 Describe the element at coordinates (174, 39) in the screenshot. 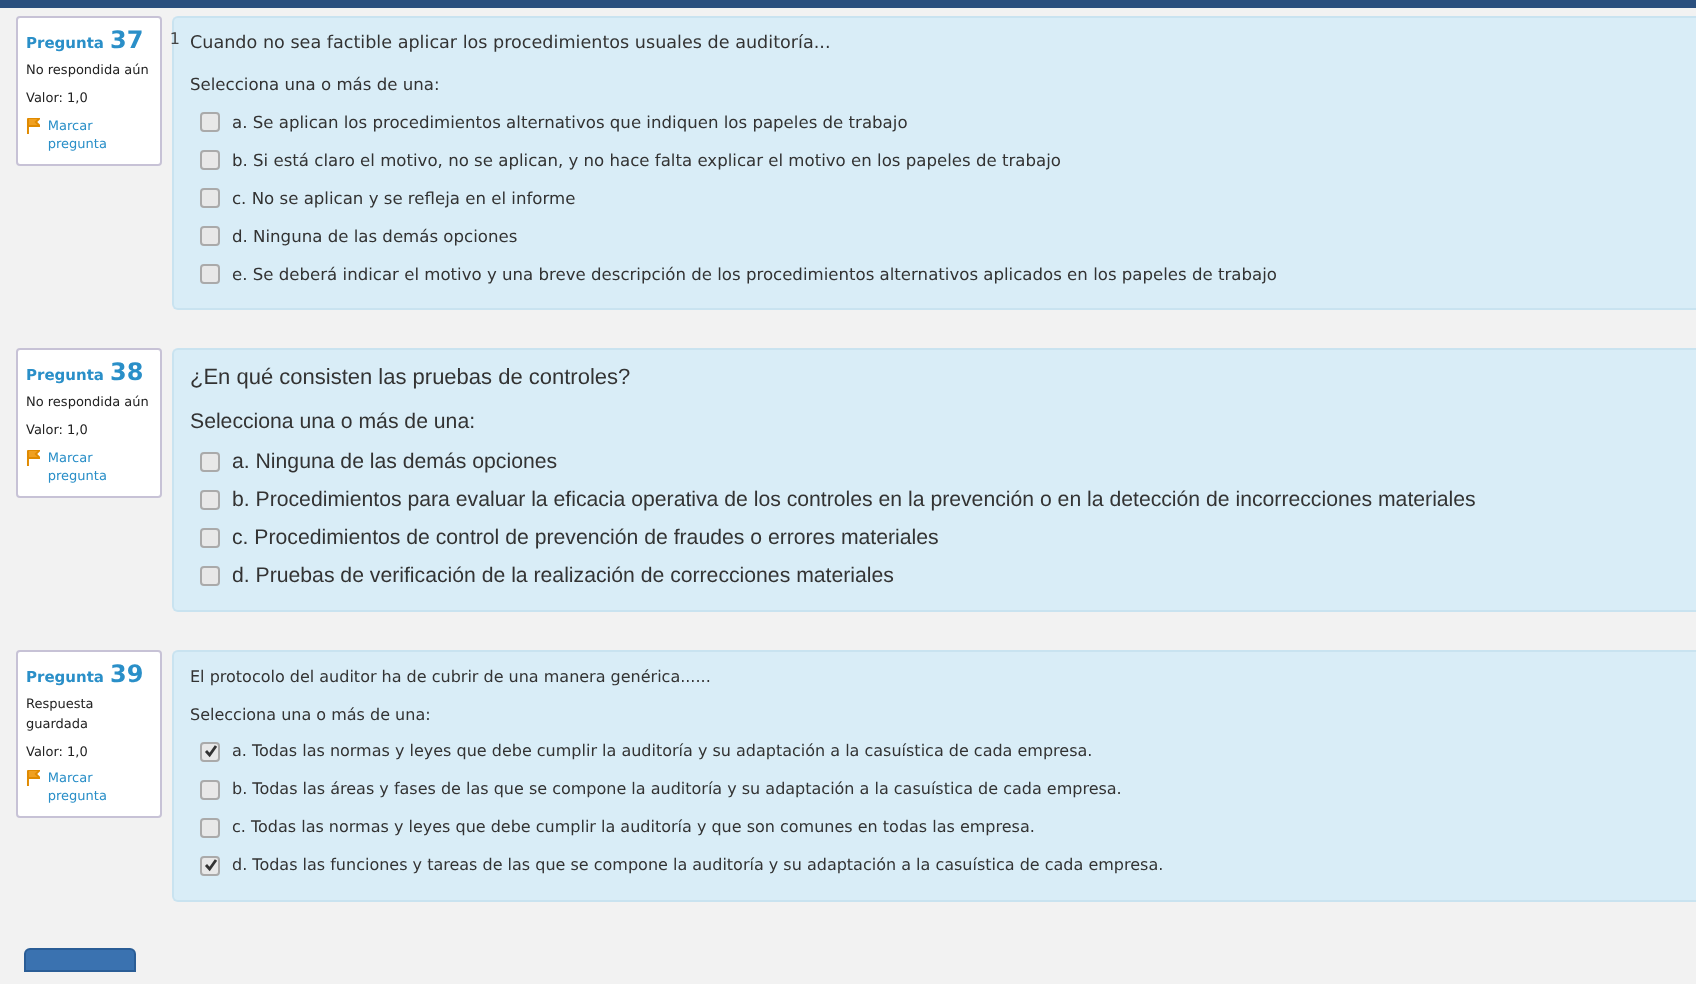

I see `question-marker: 1` at that location.